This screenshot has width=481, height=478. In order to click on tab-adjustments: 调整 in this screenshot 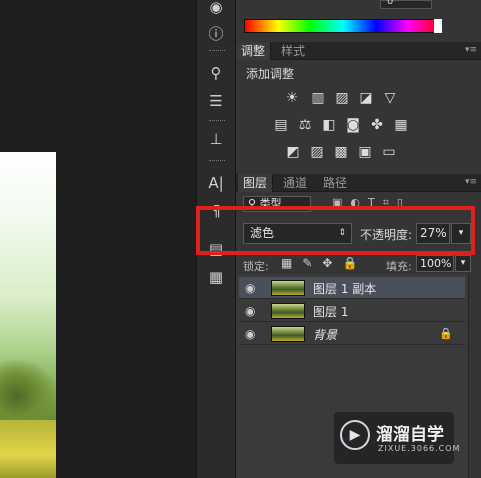, I will do `click(254, 51)`.